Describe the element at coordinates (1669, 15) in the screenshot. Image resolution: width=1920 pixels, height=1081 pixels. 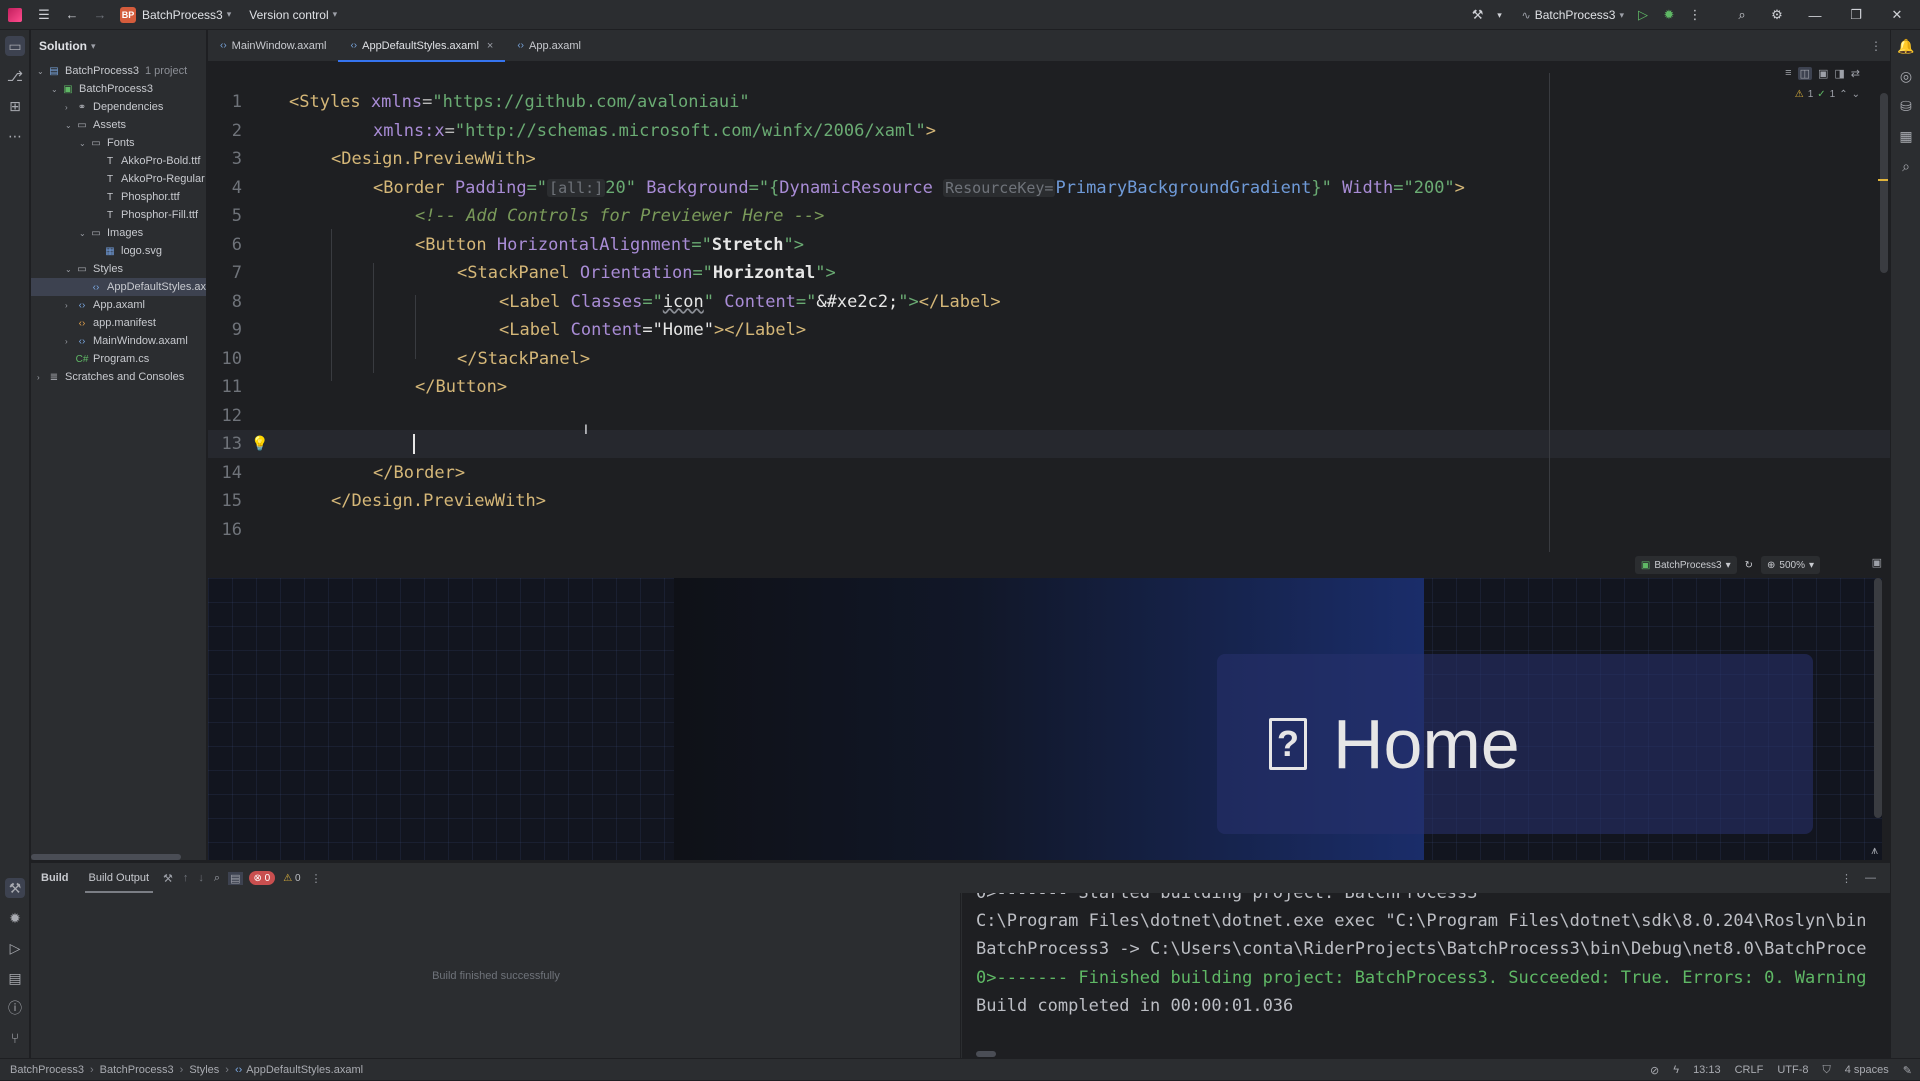
I see `debug-icon: ✹` at that location.